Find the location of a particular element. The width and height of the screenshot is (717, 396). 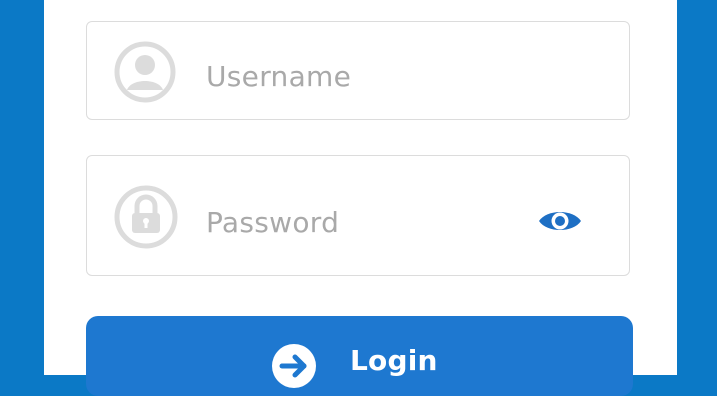

arrow-right-circle-icon is located at coordinates (294, 368).